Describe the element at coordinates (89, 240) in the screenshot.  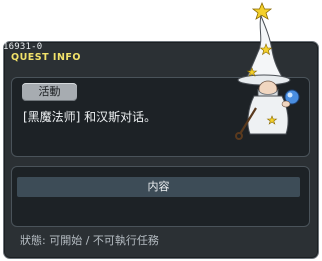
I see `quest-status: 狀態: 可開始 / 不可執行任務` at that location.